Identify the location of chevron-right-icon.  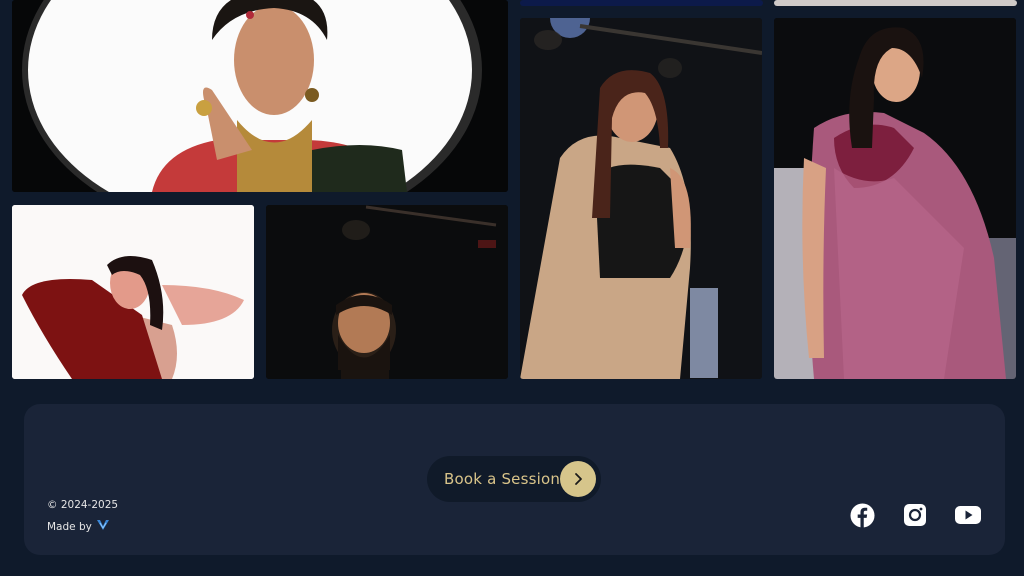
(578, 479).